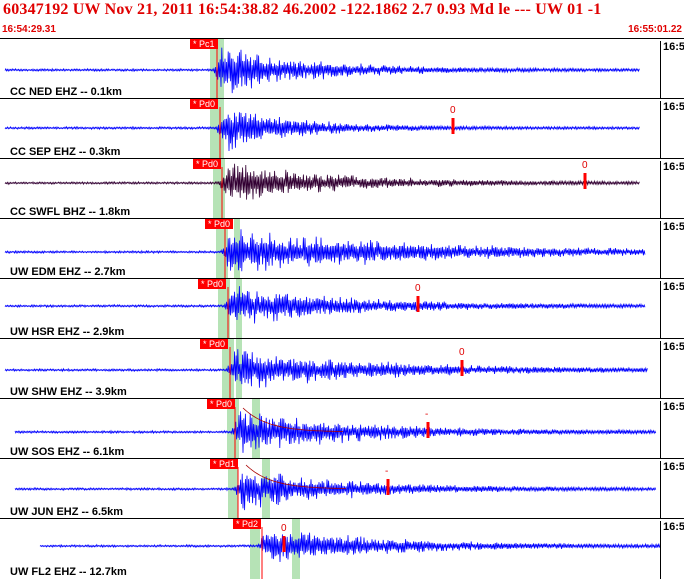 This screenshot has height=579, width=684. I want to click on trace-panel: * Pd0 0 CC SEP EHZ -- 0.3km 16:5, so click(342, 128).